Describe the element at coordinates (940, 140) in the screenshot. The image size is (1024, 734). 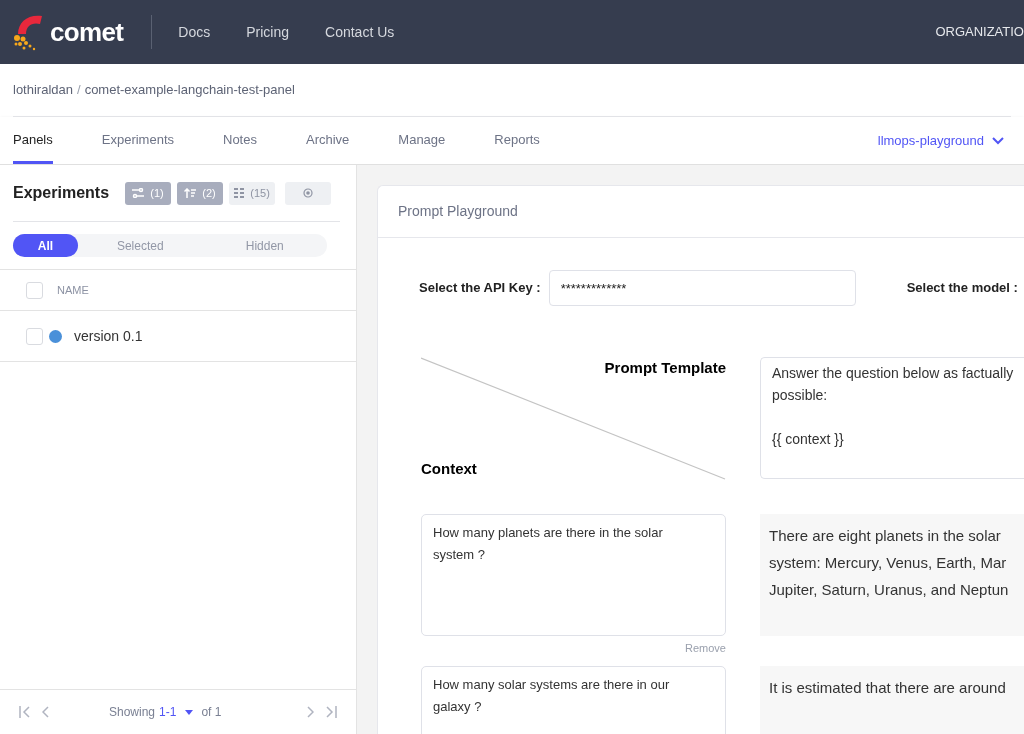
I see `workspace-dropdown: llmops-playground` at that location.